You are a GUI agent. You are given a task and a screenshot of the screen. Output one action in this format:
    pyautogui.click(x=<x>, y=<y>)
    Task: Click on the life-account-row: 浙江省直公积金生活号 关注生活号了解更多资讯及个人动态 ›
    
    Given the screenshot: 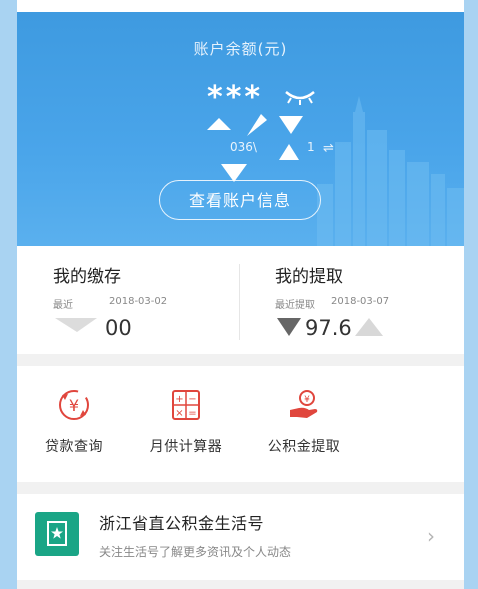 What is the action you would take?
    pyautogui.click(x=240, y=537)
    